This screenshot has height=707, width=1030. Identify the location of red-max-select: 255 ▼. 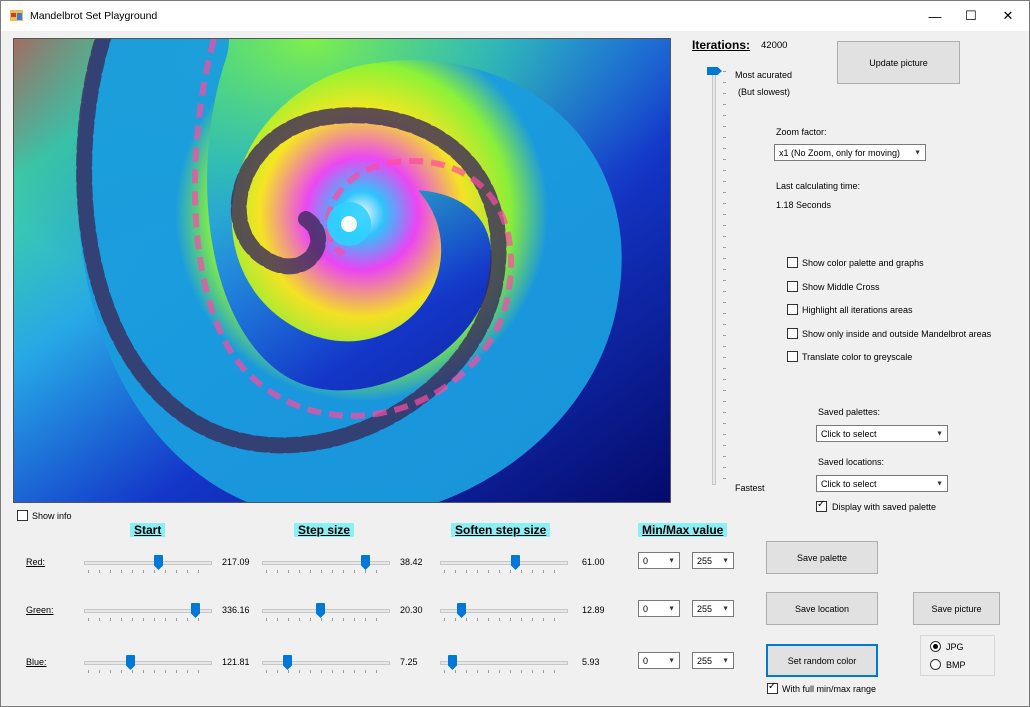
(713, 560).